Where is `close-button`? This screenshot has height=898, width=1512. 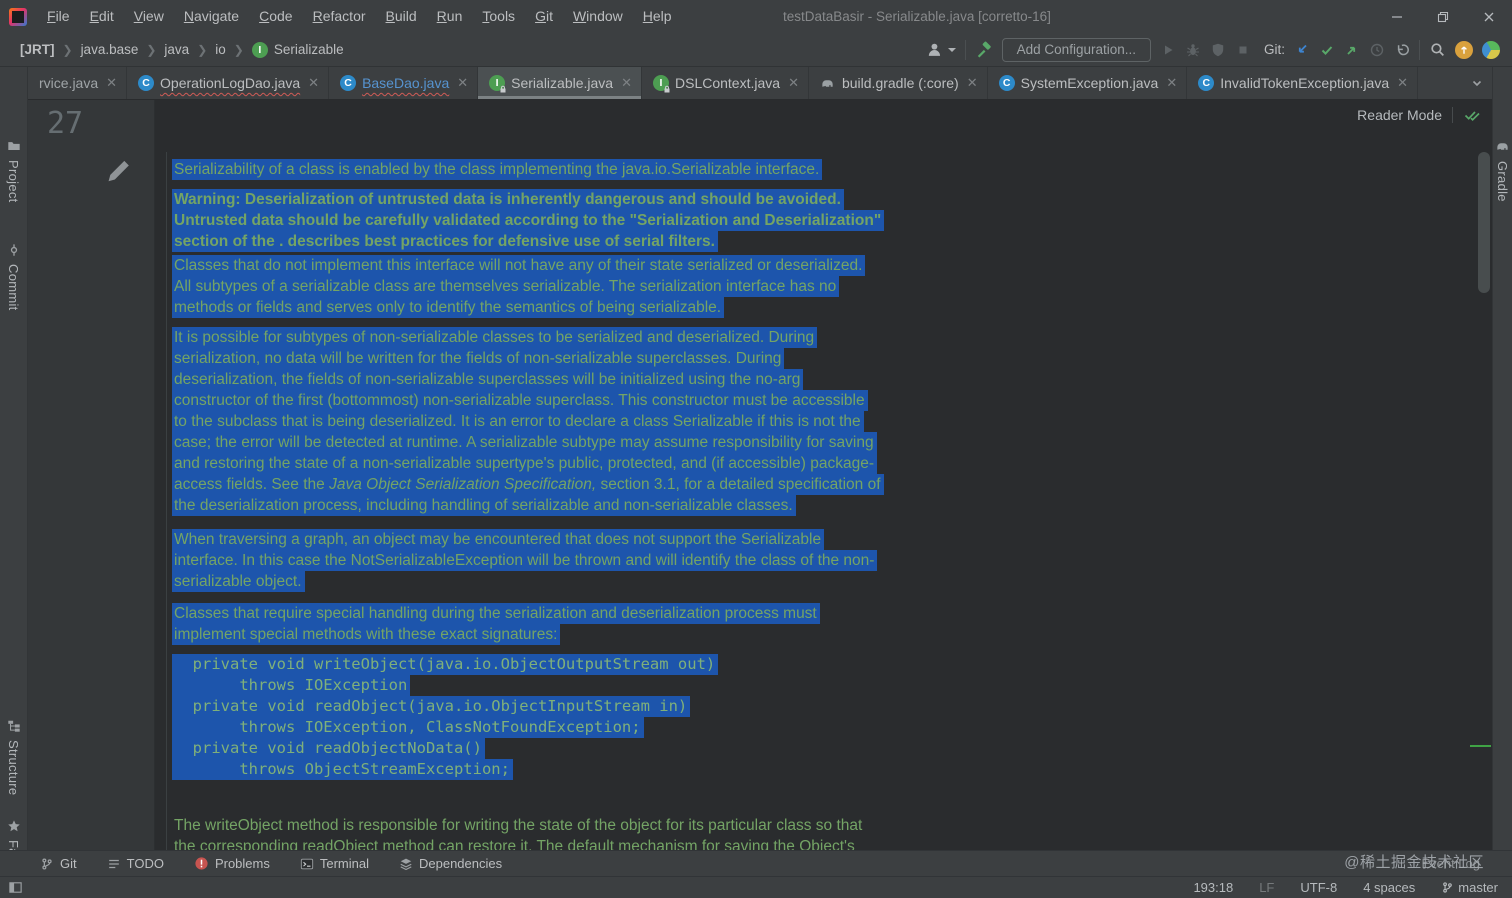 close-button is located at coordinates (1489, 16).